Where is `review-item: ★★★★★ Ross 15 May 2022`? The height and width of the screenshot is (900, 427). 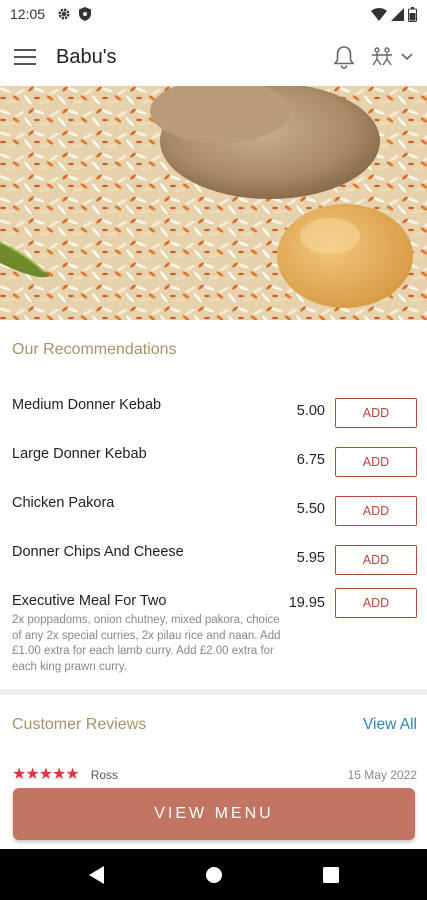 review-item: ★★★★★ Ross 15 May 2022 is located at coordinates (214, 775).